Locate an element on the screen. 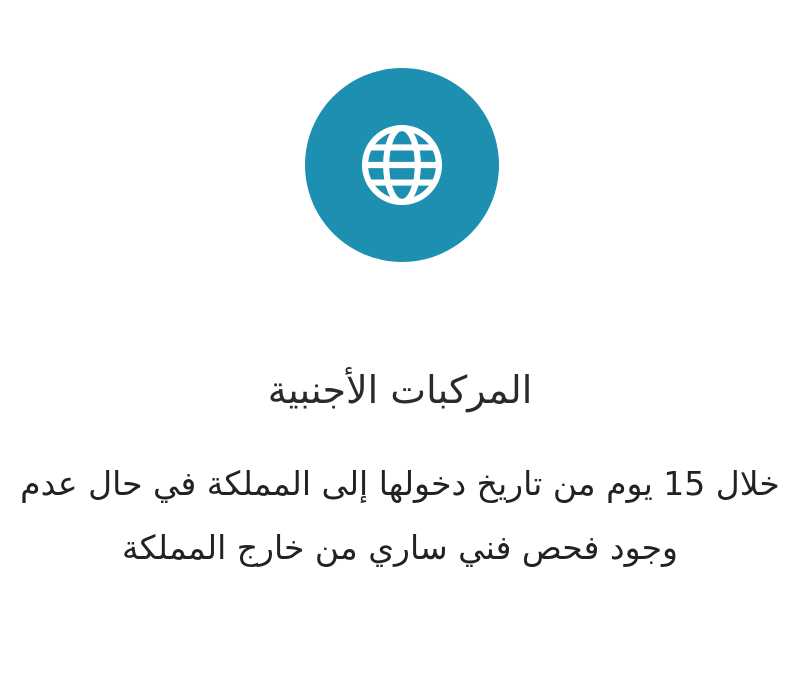 This screenshot has height=684, width=800. globe-icon is located at coordinates (402, 165).